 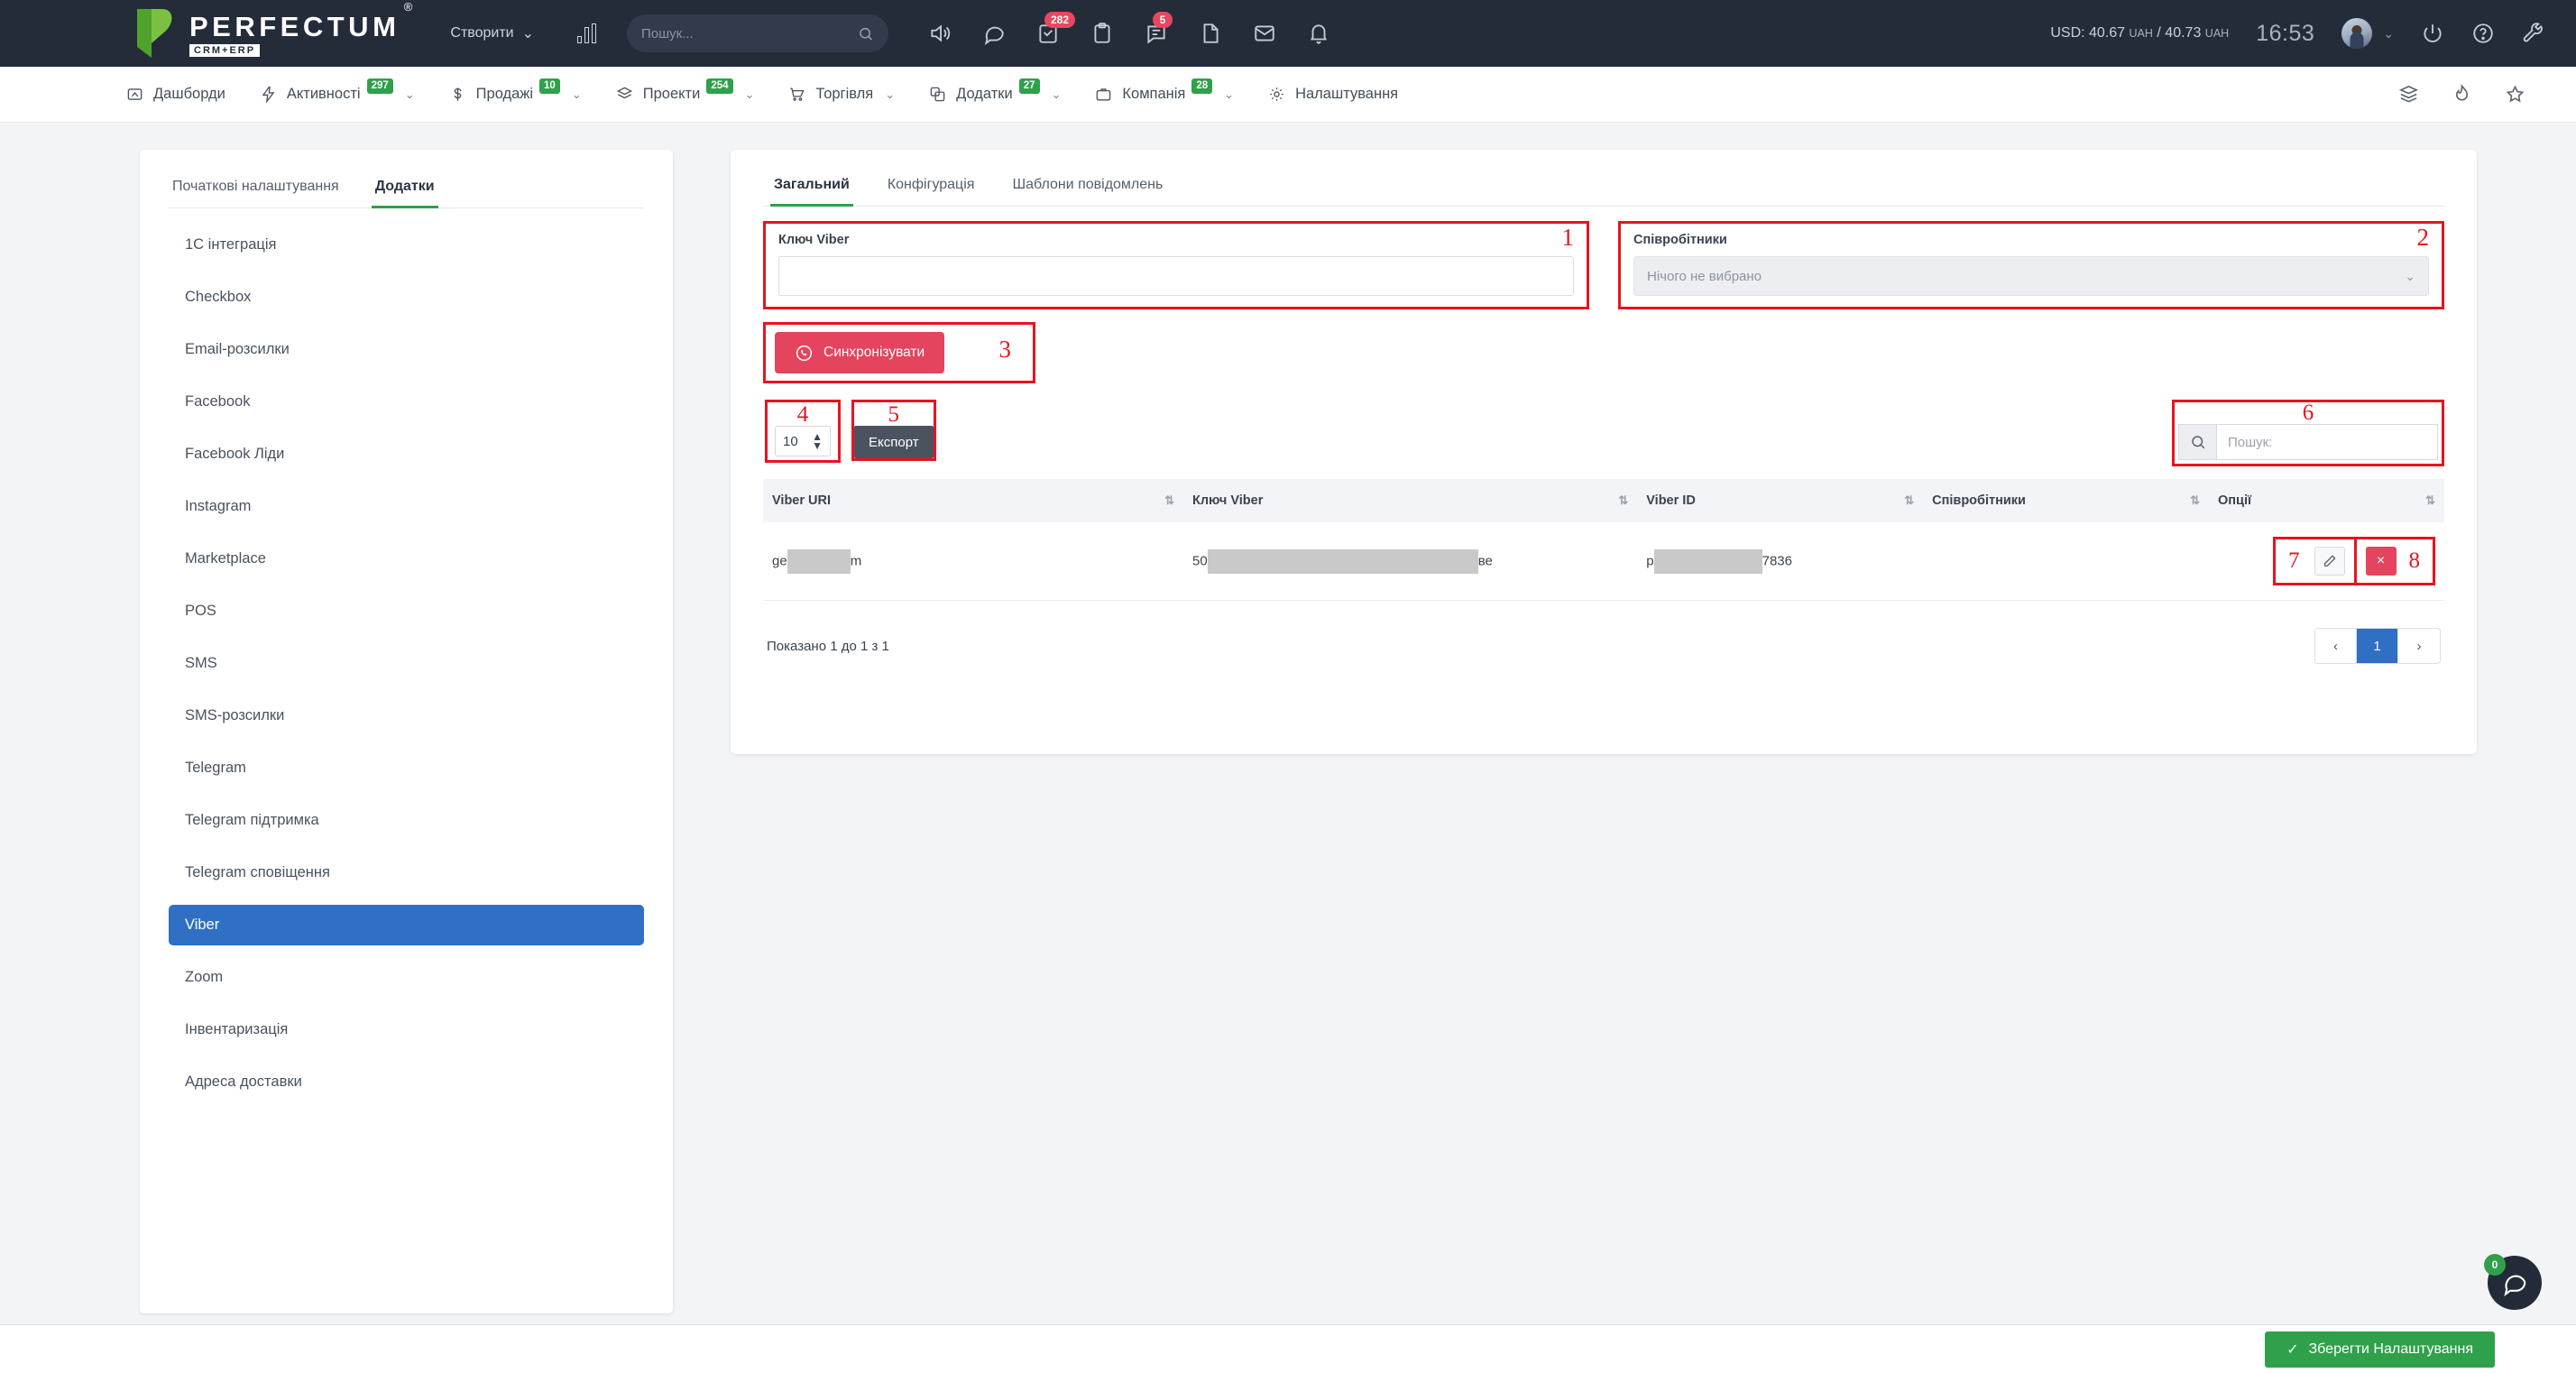 What do you see at coordinates (2336, 646) in the screenshot?
I see `pagination-prev: ‹` at bounding box center [2336, 646].